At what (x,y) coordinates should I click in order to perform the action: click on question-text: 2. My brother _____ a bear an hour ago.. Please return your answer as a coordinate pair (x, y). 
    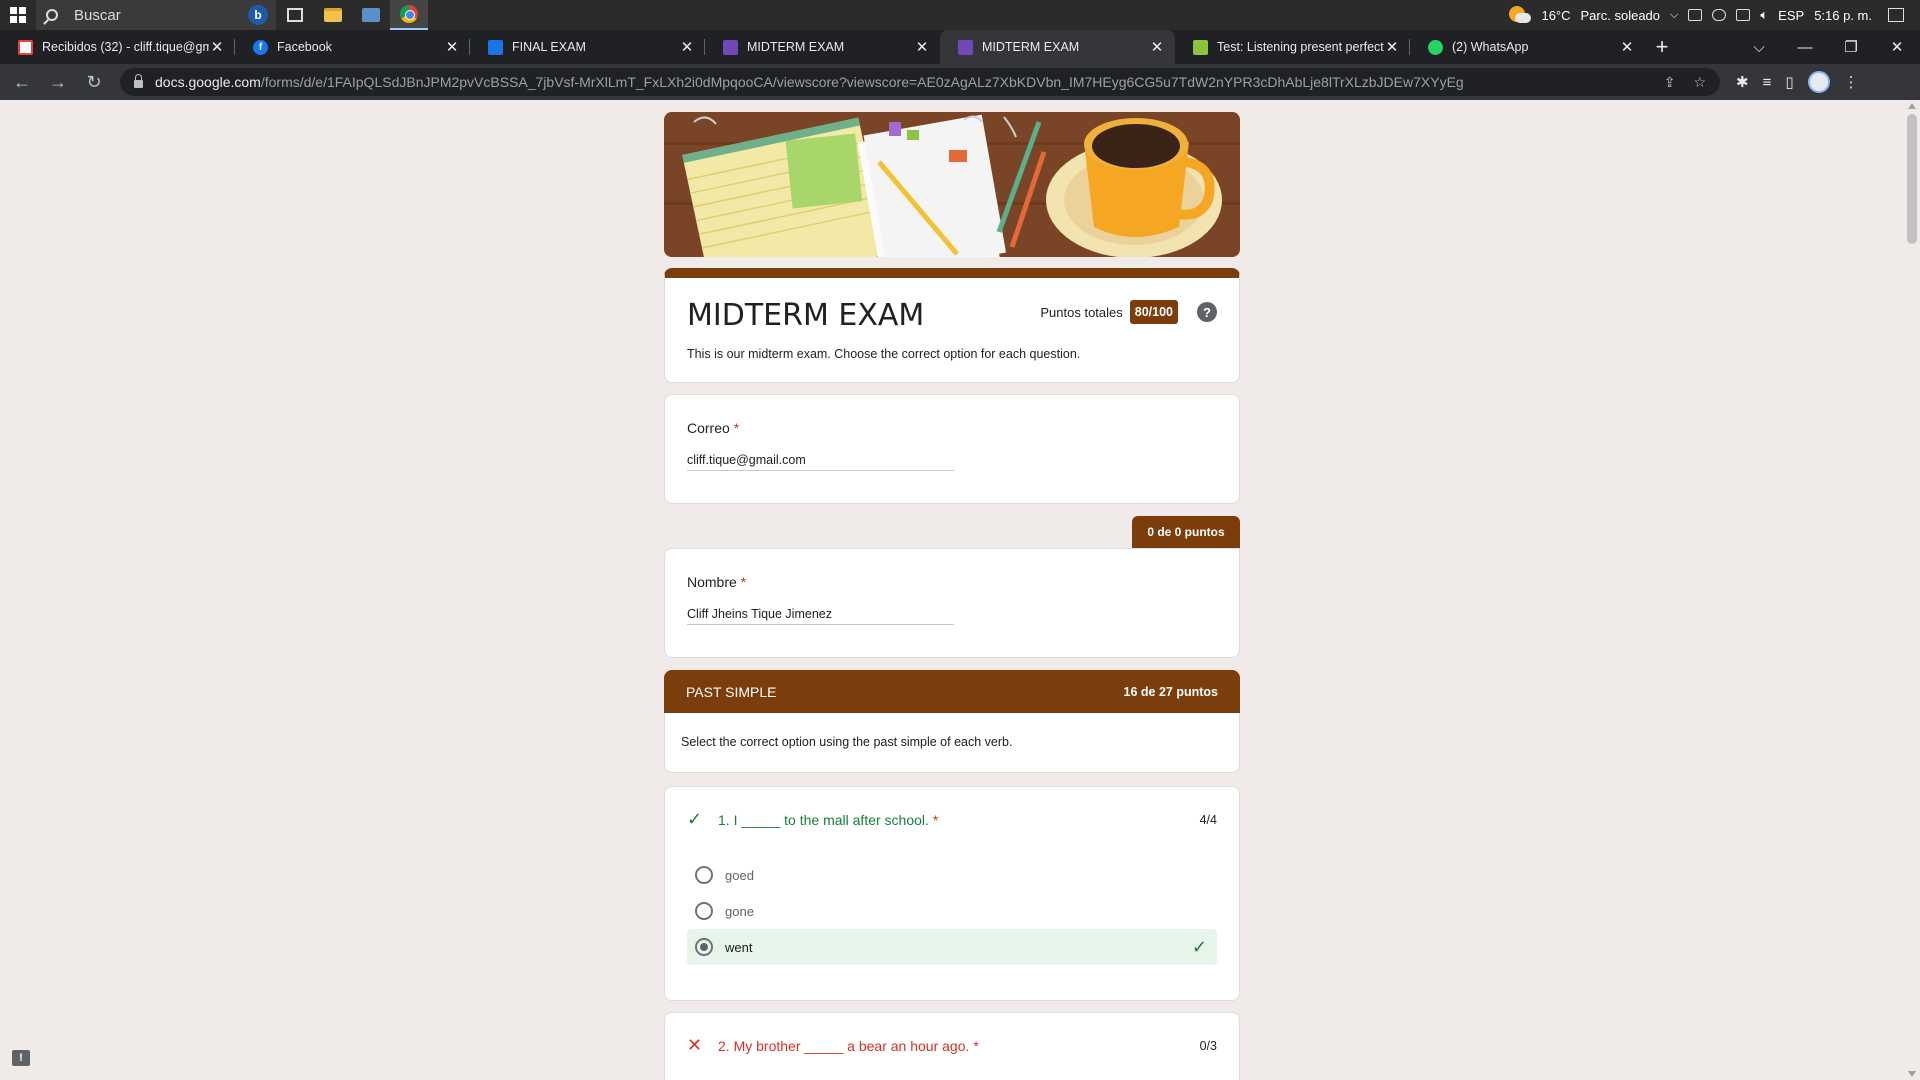
    Looking at the image, I should click on (844, 1045).